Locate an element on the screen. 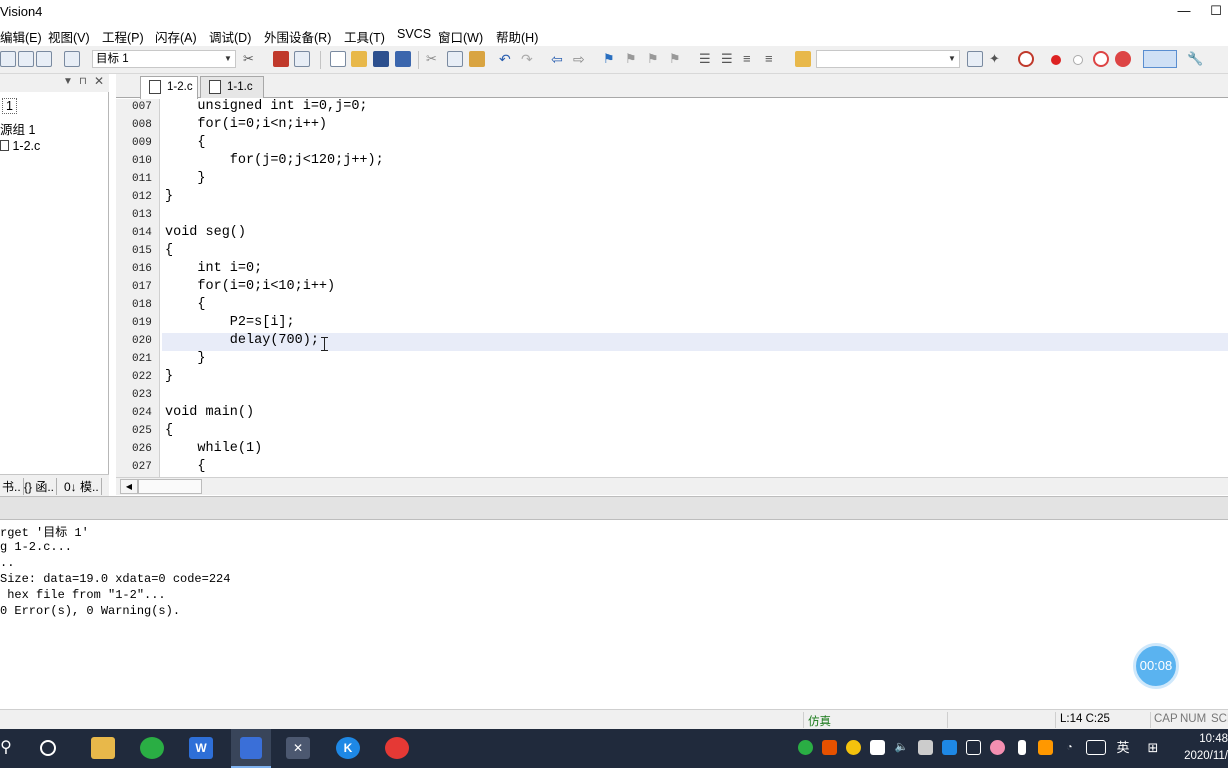 This screenshot has height=768, width=1228. indent-icon: ☰ is located at coordinates (707, 59).